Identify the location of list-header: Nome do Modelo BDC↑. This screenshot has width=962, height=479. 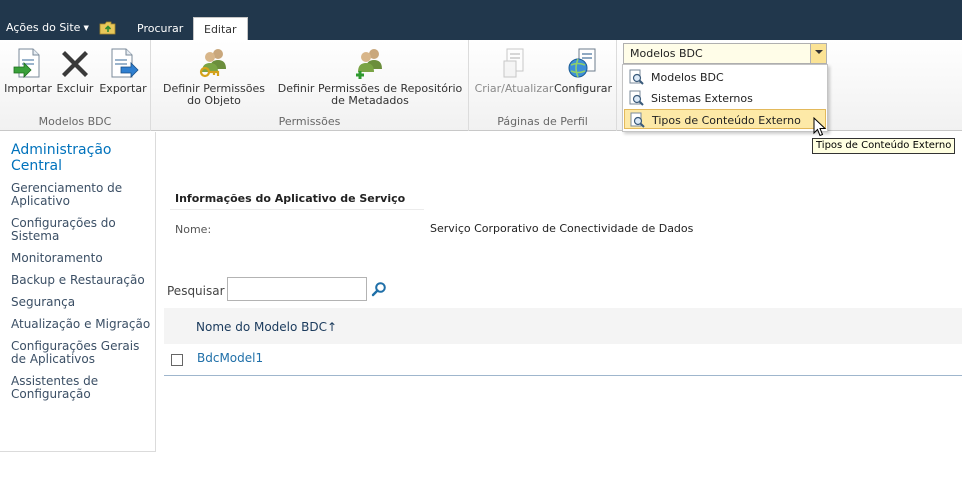
(563, 326).